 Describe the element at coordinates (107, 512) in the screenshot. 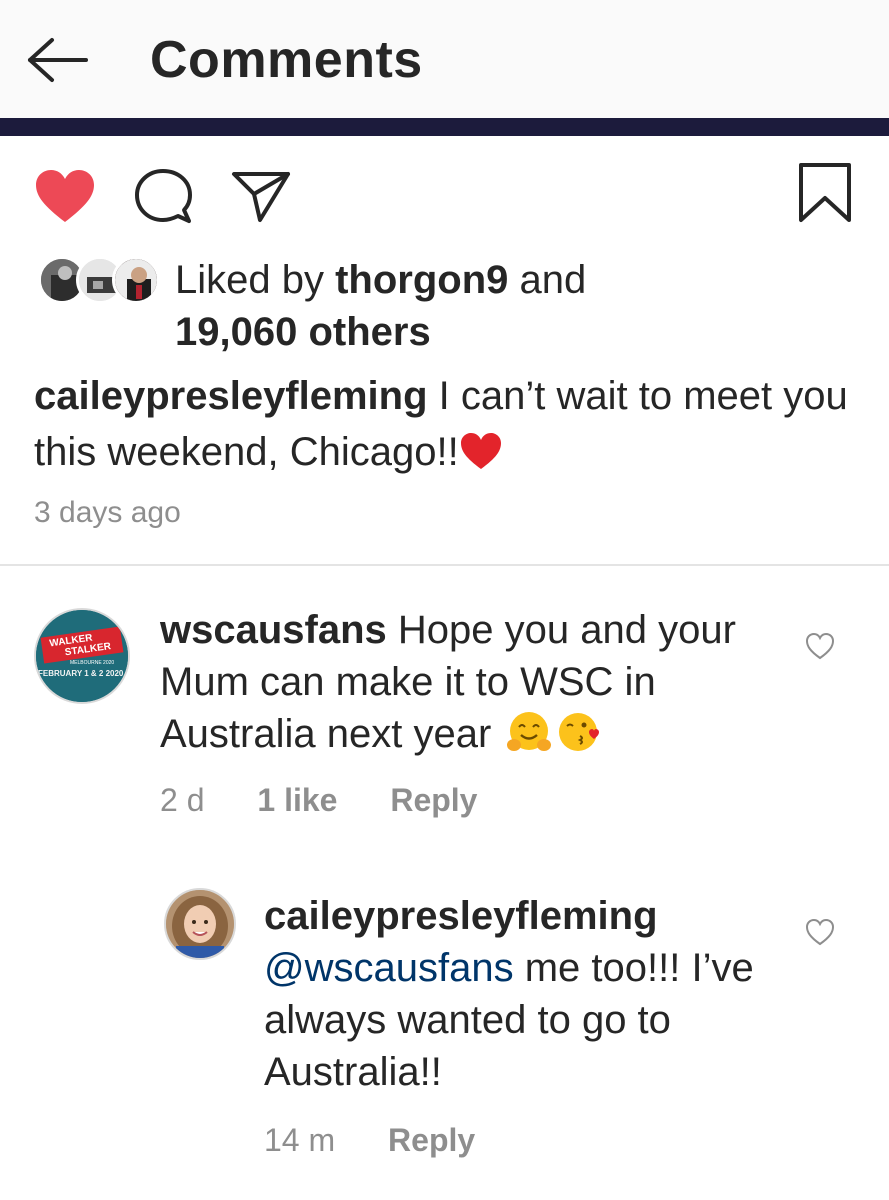

I see `post-timestamp: 3 days ago` at that location.